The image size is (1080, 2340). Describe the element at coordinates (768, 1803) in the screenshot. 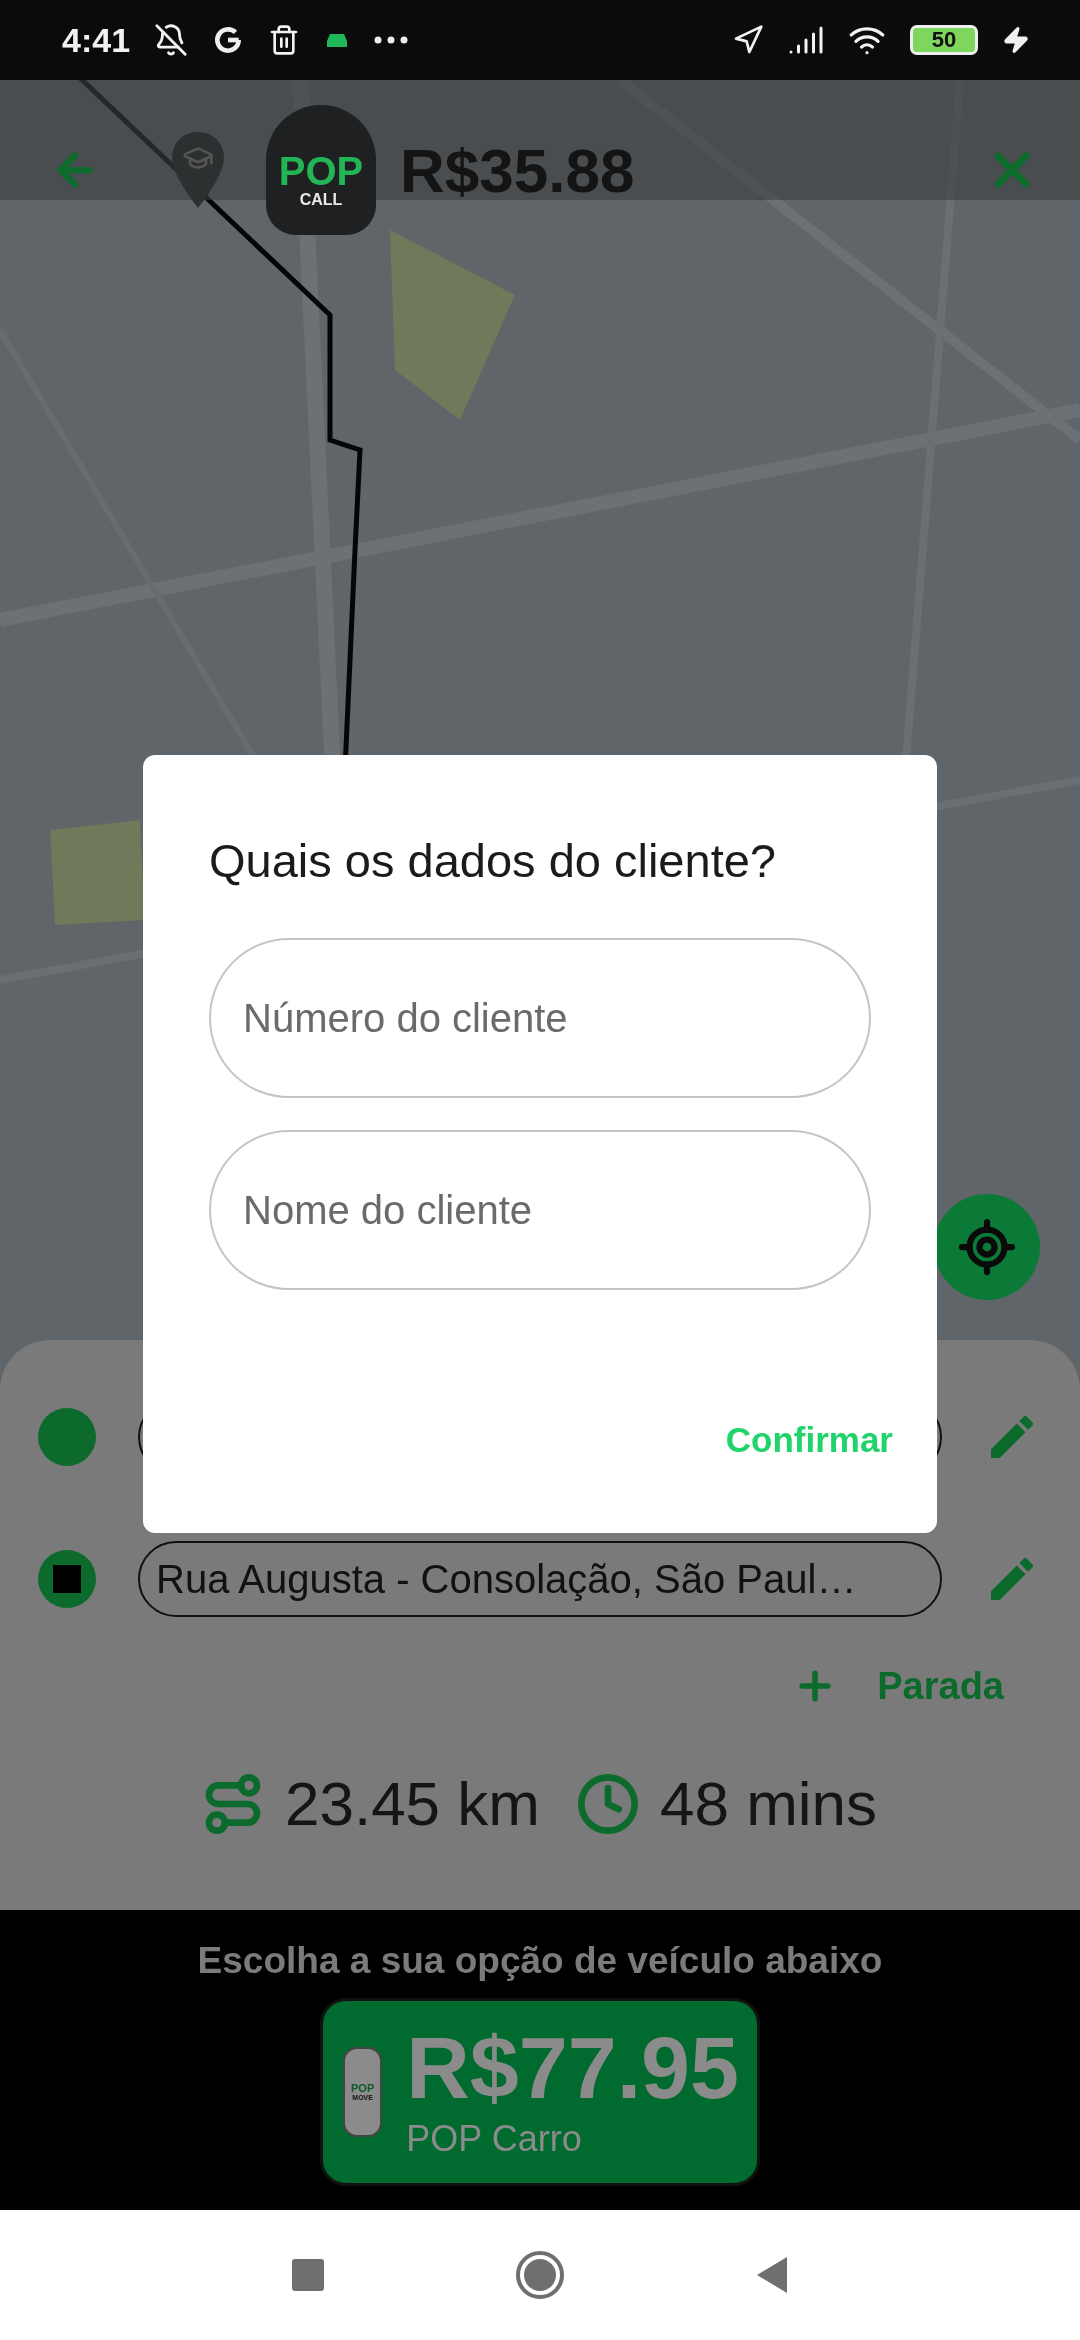

I see `duration-text: 48 mins` at that location.